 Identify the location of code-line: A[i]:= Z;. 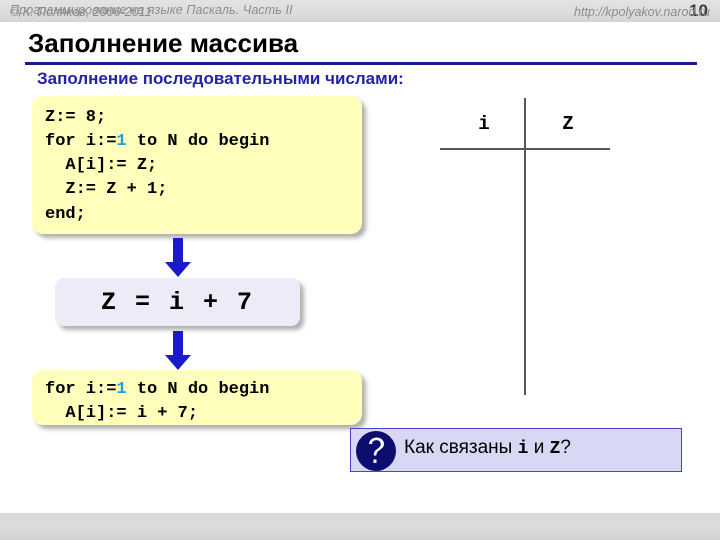
(101, 166).